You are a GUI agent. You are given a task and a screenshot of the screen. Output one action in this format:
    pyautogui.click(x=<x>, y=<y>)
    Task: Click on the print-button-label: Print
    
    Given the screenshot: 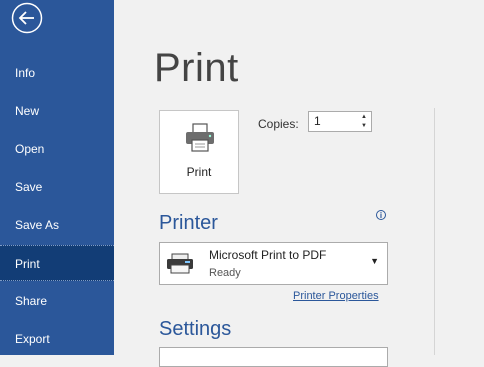 What is the action you would take?
    pyautogui.click(x=199, y=172)
    